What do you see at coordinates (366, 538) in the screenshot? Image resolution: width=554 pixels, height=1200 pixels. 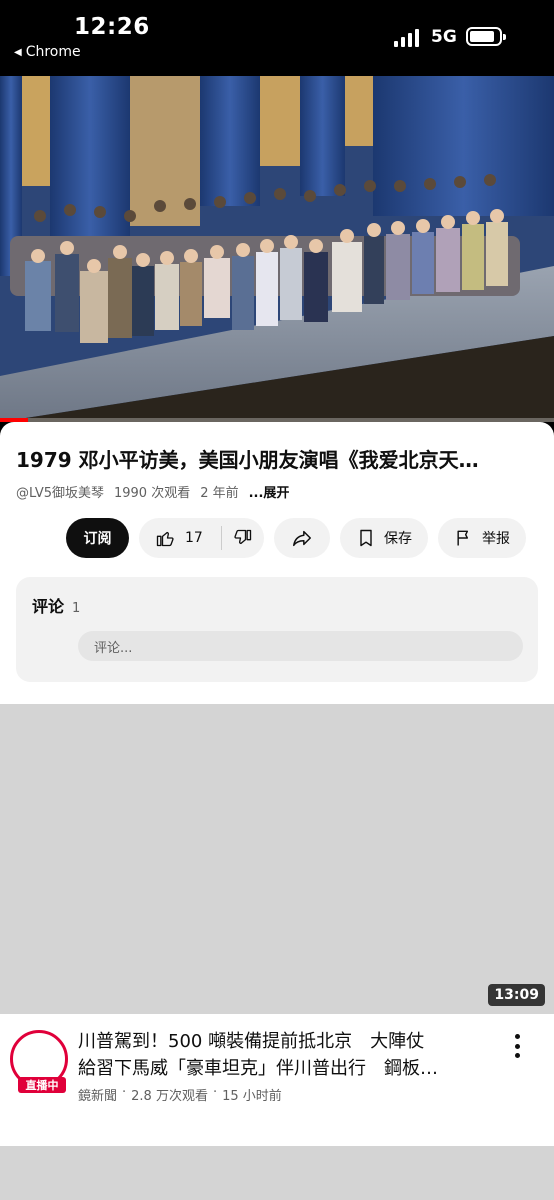 I see `bookmark-icon` at bounding box center [366, 538].